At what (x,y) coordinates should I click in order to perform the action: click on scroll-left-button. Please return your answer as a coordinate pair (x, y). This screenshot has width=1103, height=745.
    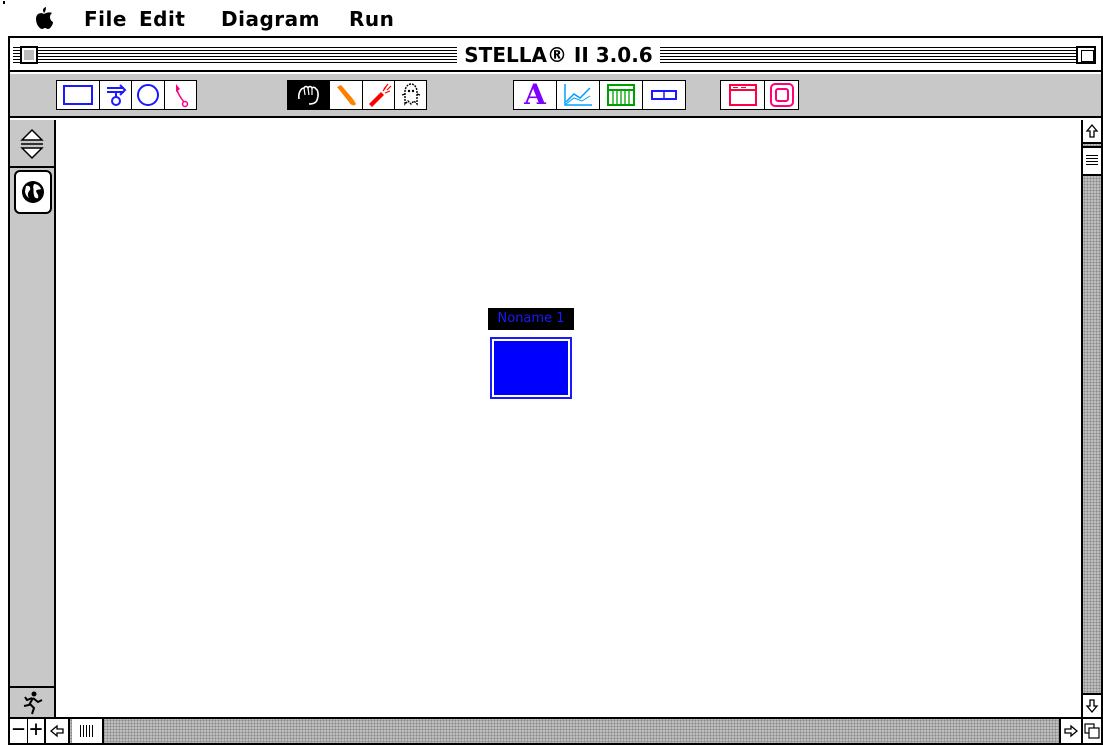
    Looking at the image, I should click on (58, 731).